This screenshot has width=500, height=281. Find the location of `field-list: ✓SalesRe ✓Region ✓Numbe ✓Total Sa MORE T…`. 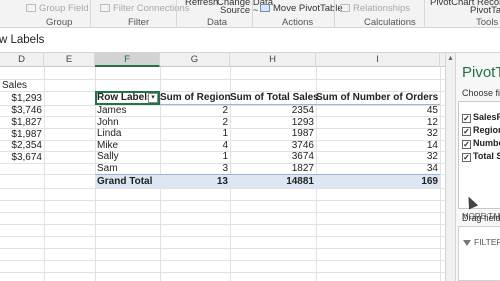

field-list: ✓SalesRe ✓Region ✓Numbe ✓Total Sa MORE T… is located at coordinates (479, 161).